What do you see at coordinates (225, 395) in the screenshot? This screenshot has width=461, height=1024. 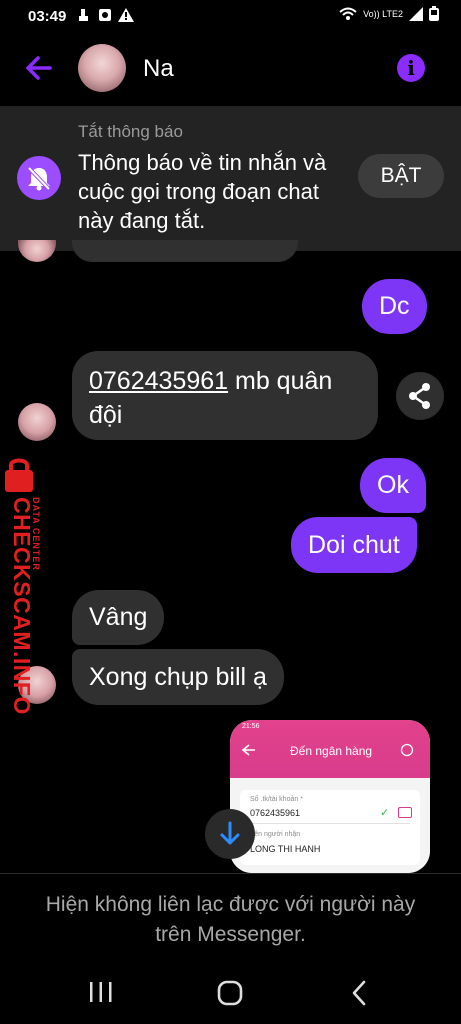 I see `message-bubble-incoming: 0762435961 mb quân đội` at bounding box center [225, 395].